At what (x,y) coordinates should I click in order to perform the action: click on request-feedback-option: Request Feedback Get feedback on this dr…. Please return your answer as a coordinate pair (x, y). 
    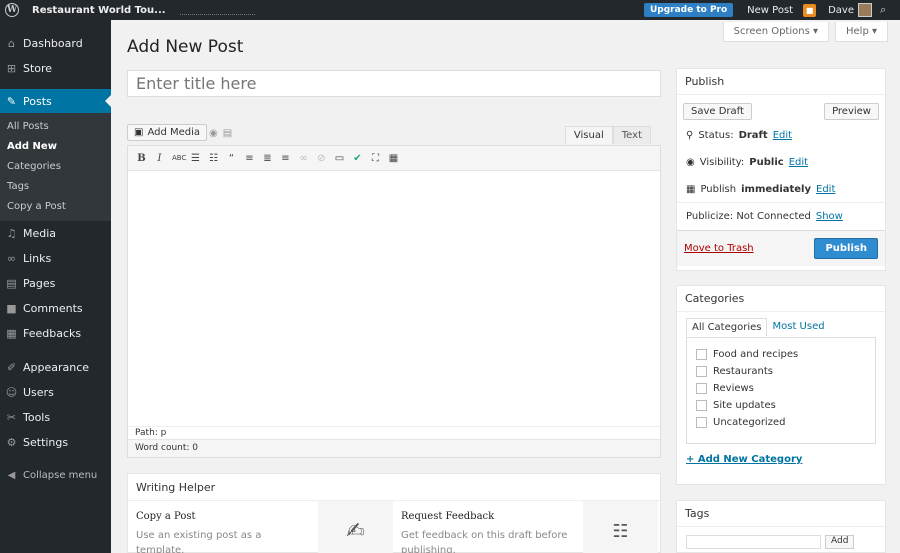
    Looking at the image, I should click on (525, 527).